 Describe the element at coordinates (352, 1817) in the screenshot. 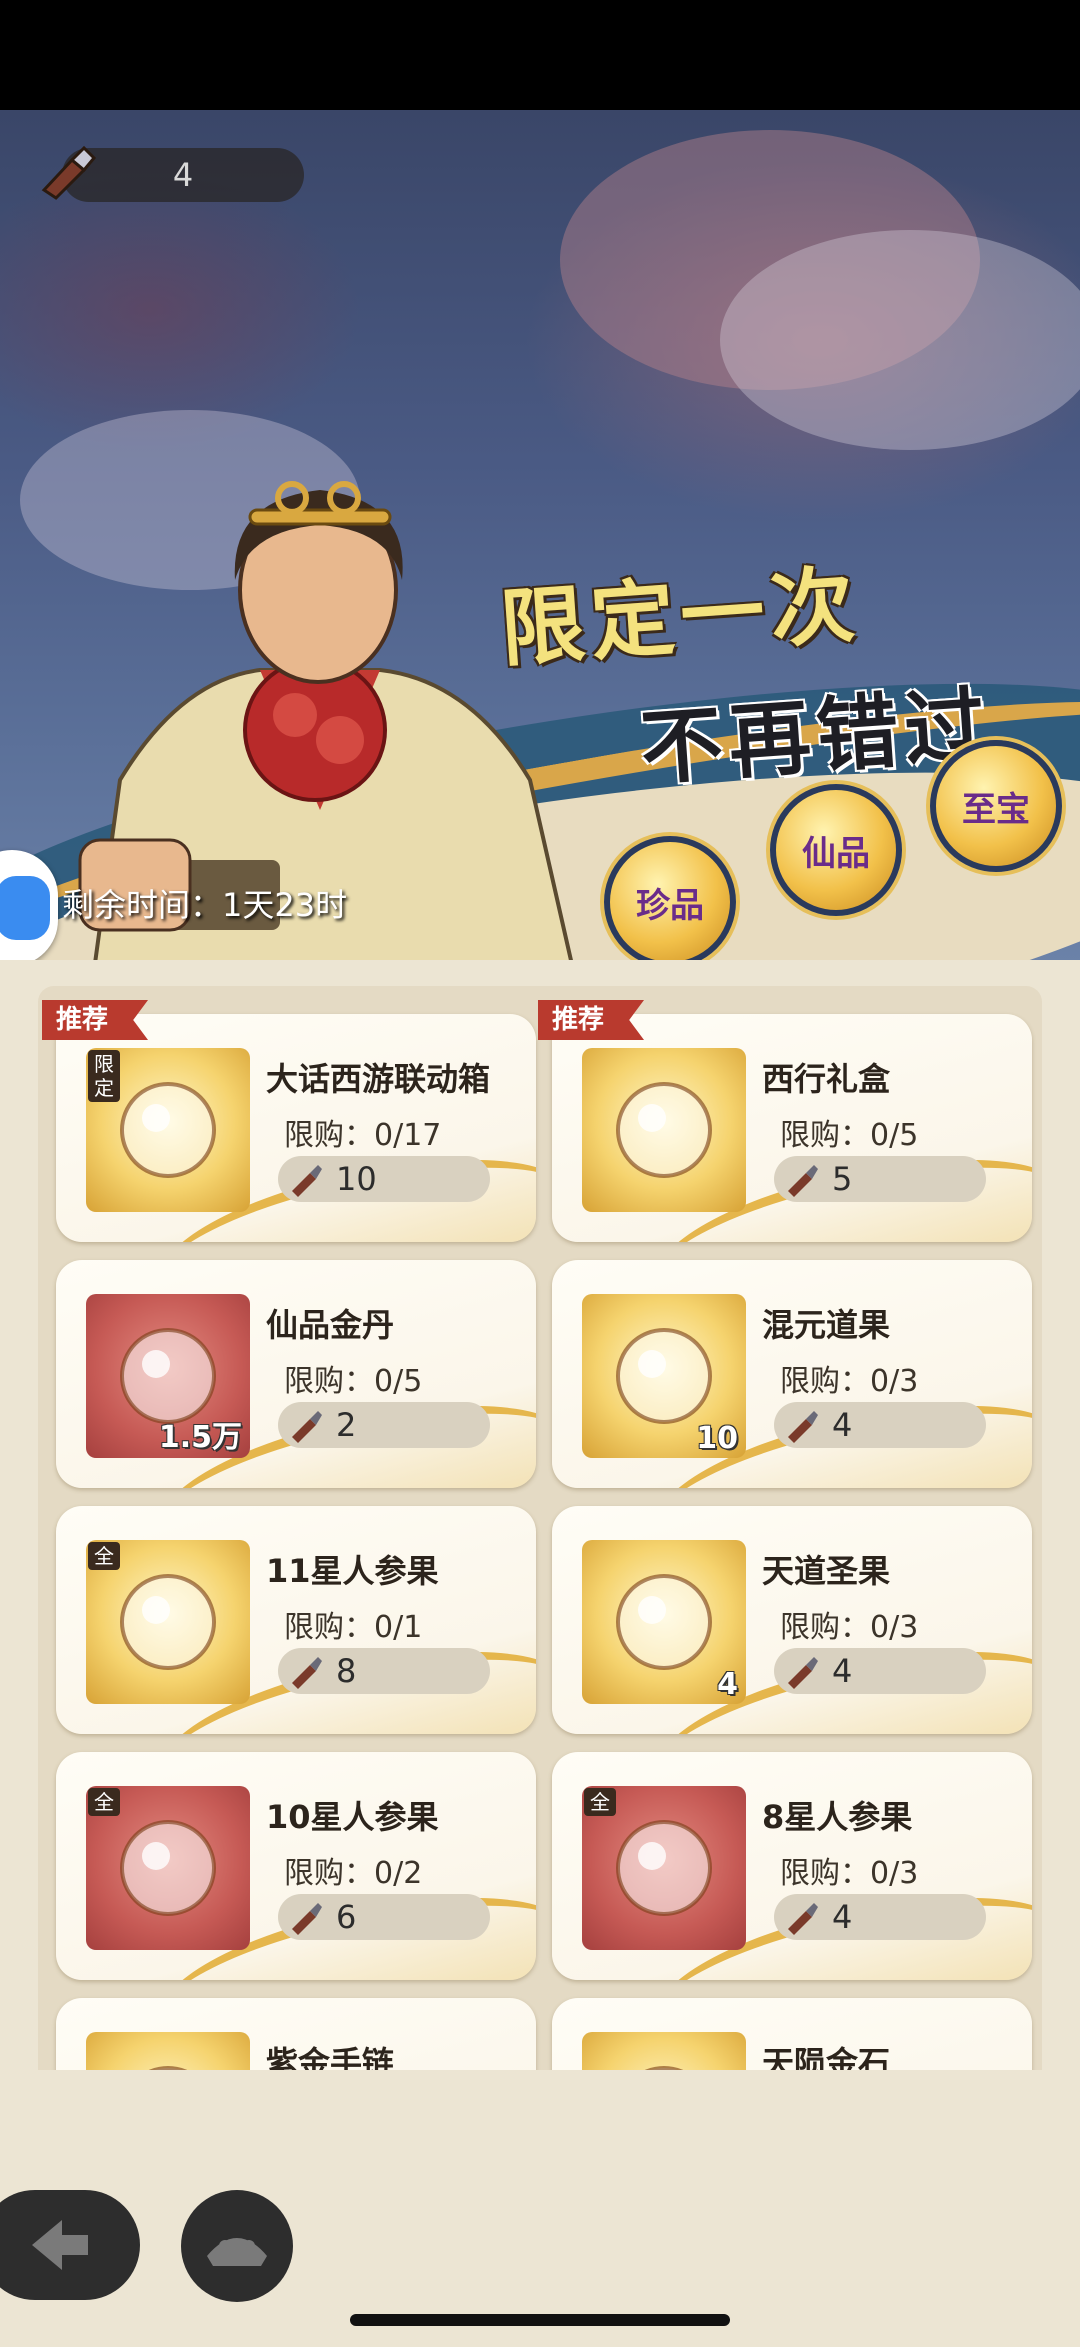

I see `product-name: 10星人参果` at that location.